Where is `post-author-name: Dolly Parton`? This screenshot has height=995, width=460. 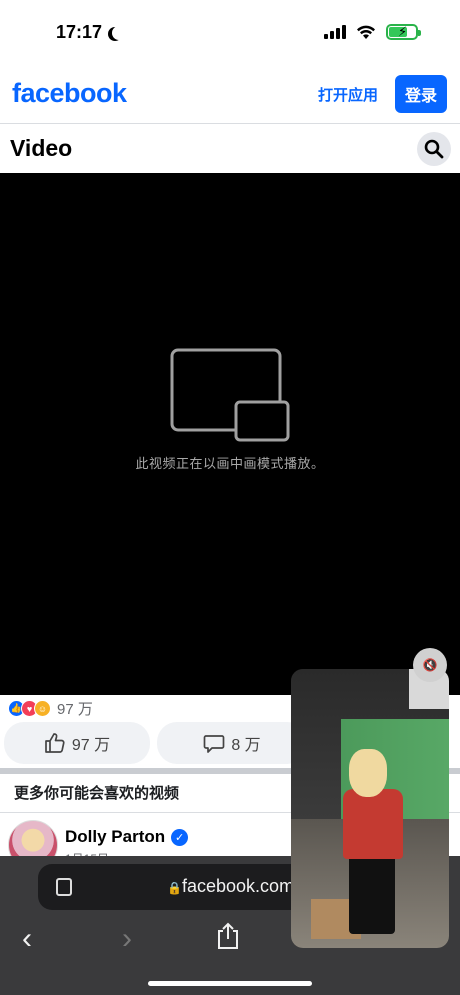
post-author-name: Dolly Parton is located at coordinates (115, 836).